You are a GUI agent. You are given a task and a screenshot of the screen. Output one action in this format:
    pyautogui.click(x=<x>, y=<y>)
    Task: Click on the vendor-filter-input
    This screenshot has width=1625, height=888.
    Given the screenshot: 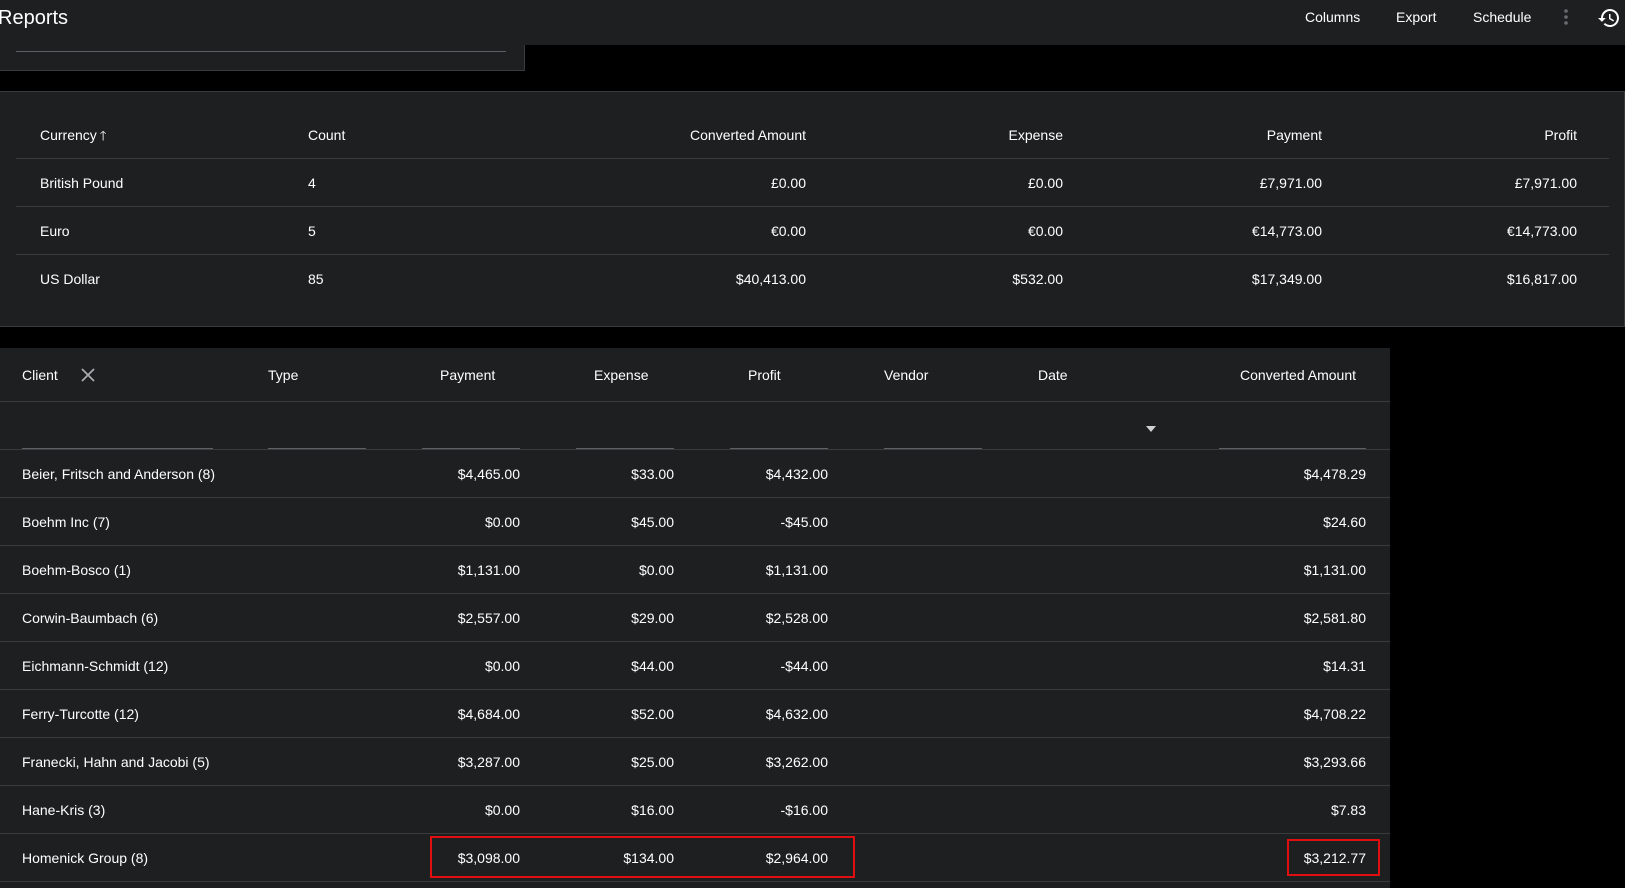 What is the action you would take?
    pyautogui.click(x=933, y=448)
    